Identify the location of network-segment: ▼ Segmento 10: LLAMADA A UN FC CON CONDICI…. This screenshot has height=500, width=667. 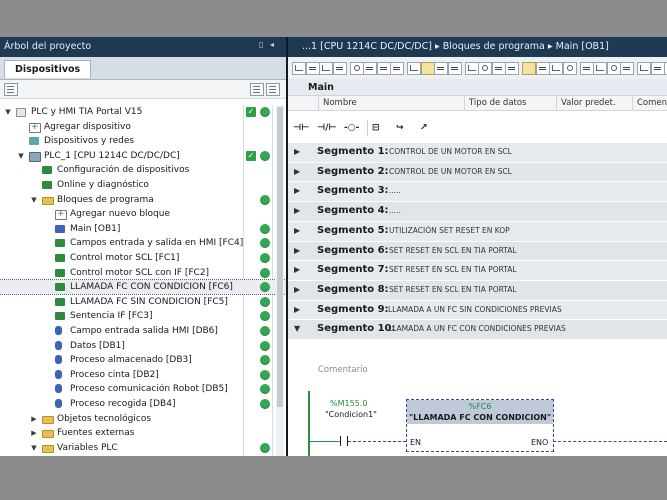
(477, 329).